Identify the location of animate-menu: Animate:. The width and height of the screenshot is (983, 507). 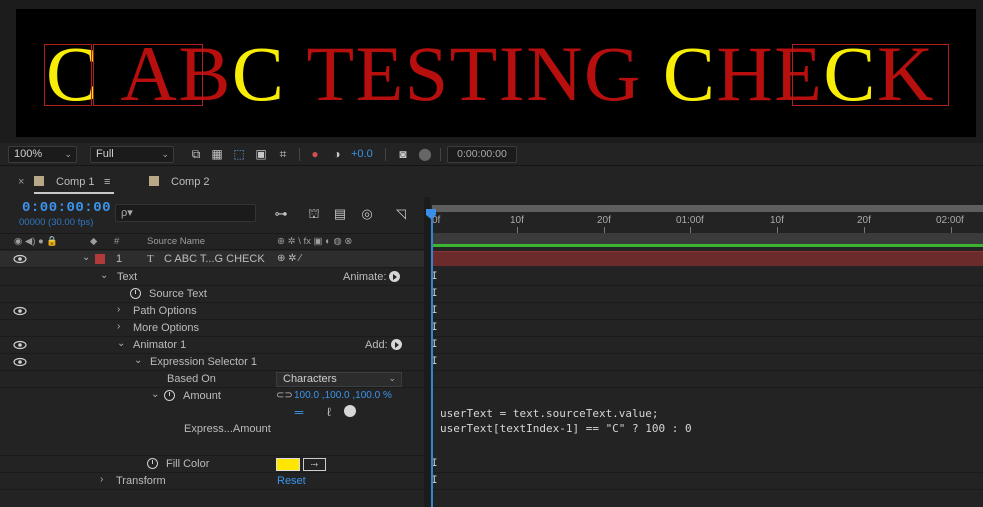
(372, 277).